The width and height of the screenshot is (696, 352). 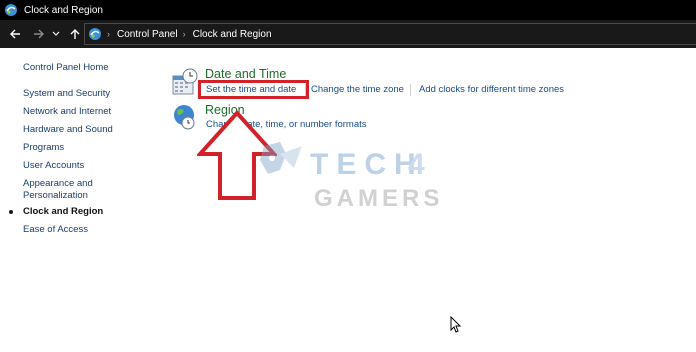 What do you see at coordinates (185, 117) in the screenshot?
I see `globe-clock-icon` at bounding box center [185, 117].